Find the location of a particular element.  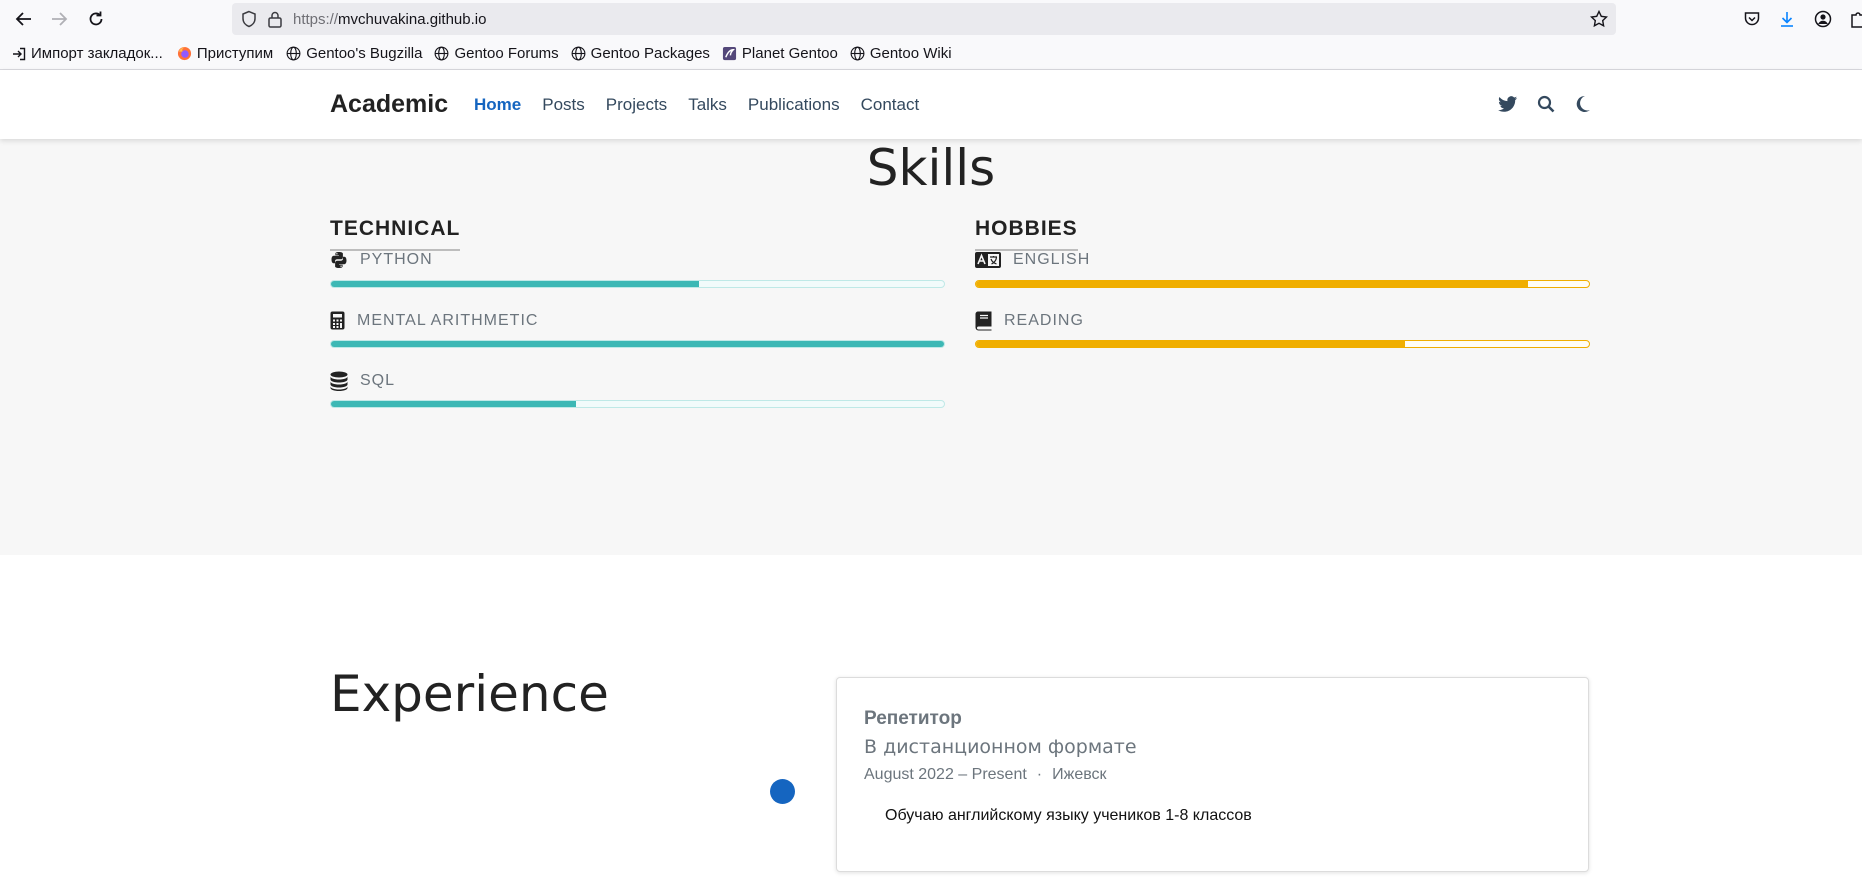

skill-python: PYTHON is located at coordinates (637, 281).